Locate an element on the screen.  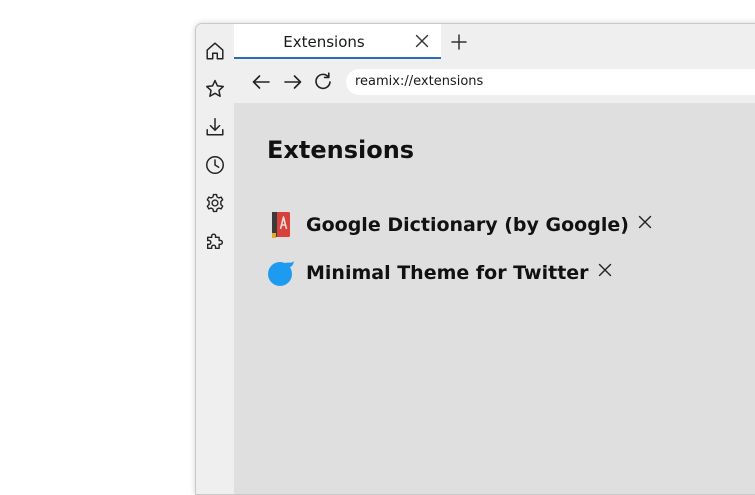
extension-row: Google Dictionary (by Google) is located at coordinates (459, 225).